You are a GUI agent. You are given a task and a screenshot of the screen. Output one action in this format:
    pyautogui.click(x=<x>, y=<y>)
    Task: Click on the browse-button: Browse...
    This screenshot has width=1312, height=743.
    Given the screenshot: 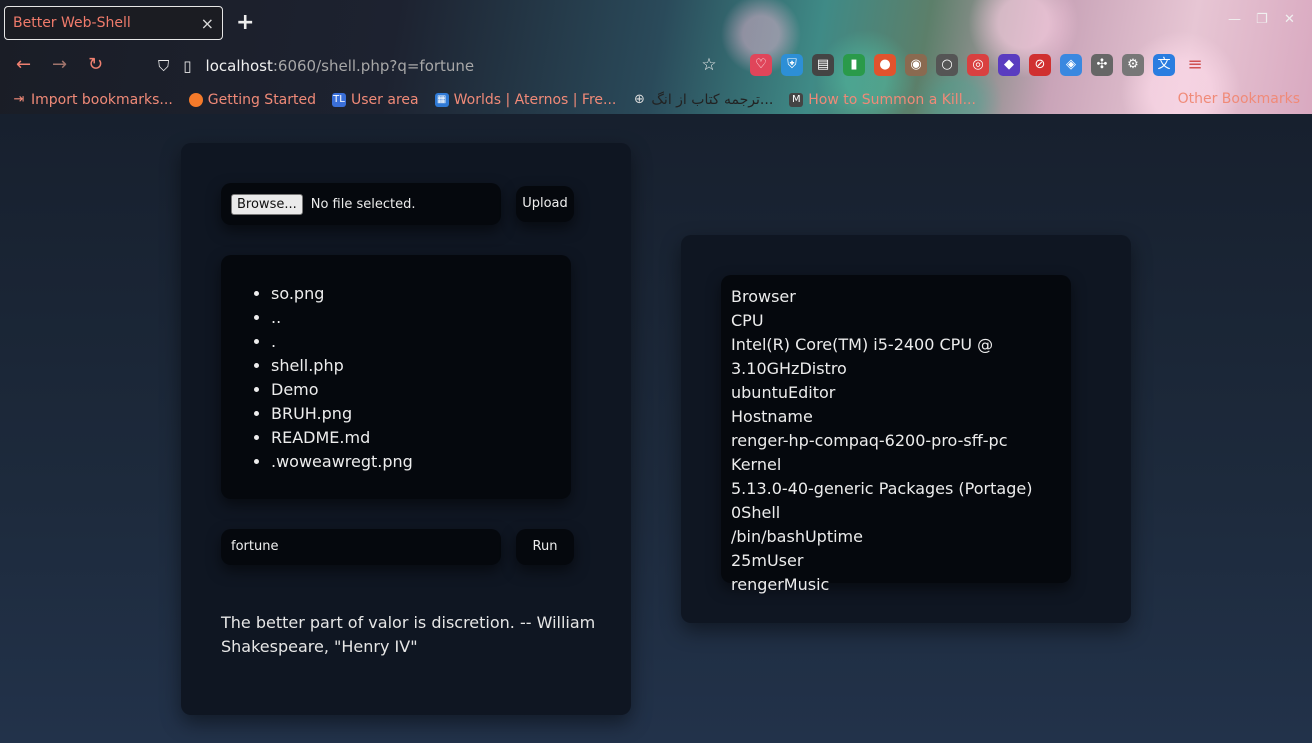 What is the action you would take?
    pyautogui.click(x=267, y=204)
    